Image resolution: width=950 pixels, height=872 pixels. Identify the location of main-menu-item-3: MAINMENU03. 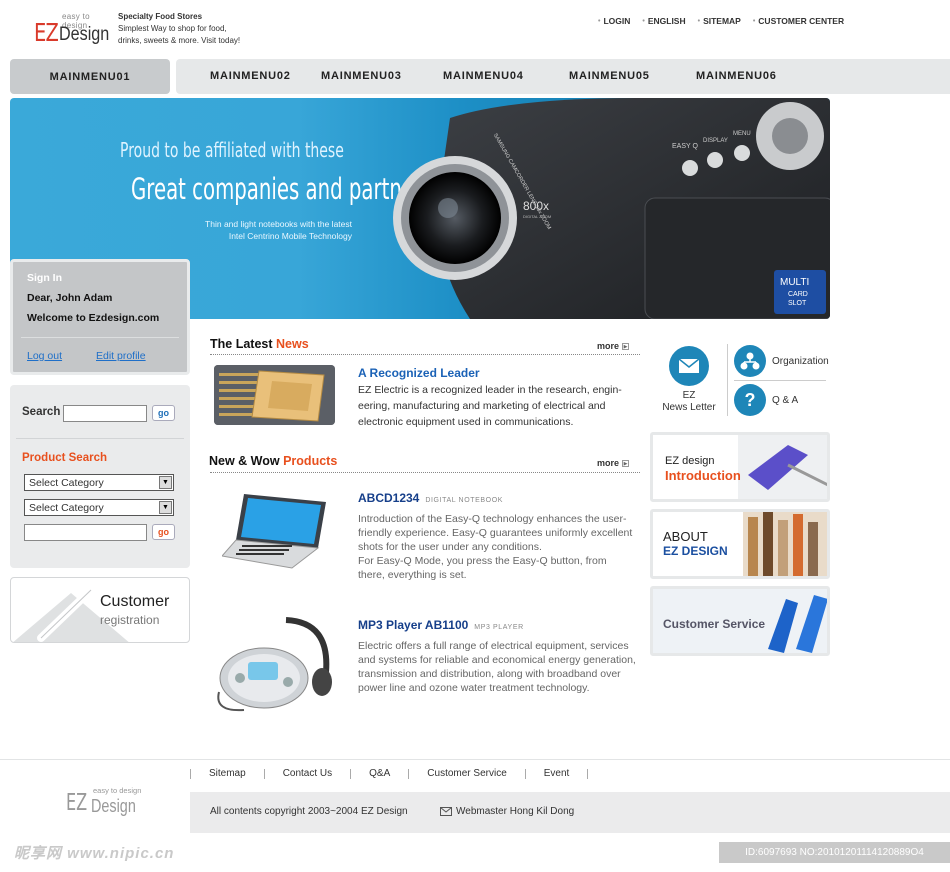
(361, 76).